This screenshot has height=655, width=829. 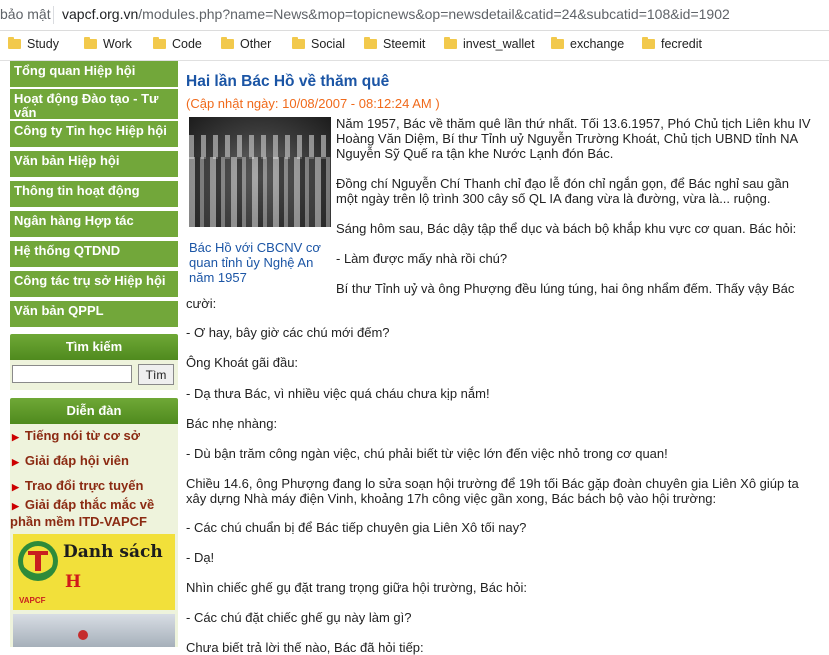 I want to click on forum-link-label: Giải đáp thắc mắc về, so click(x=89, y=504).